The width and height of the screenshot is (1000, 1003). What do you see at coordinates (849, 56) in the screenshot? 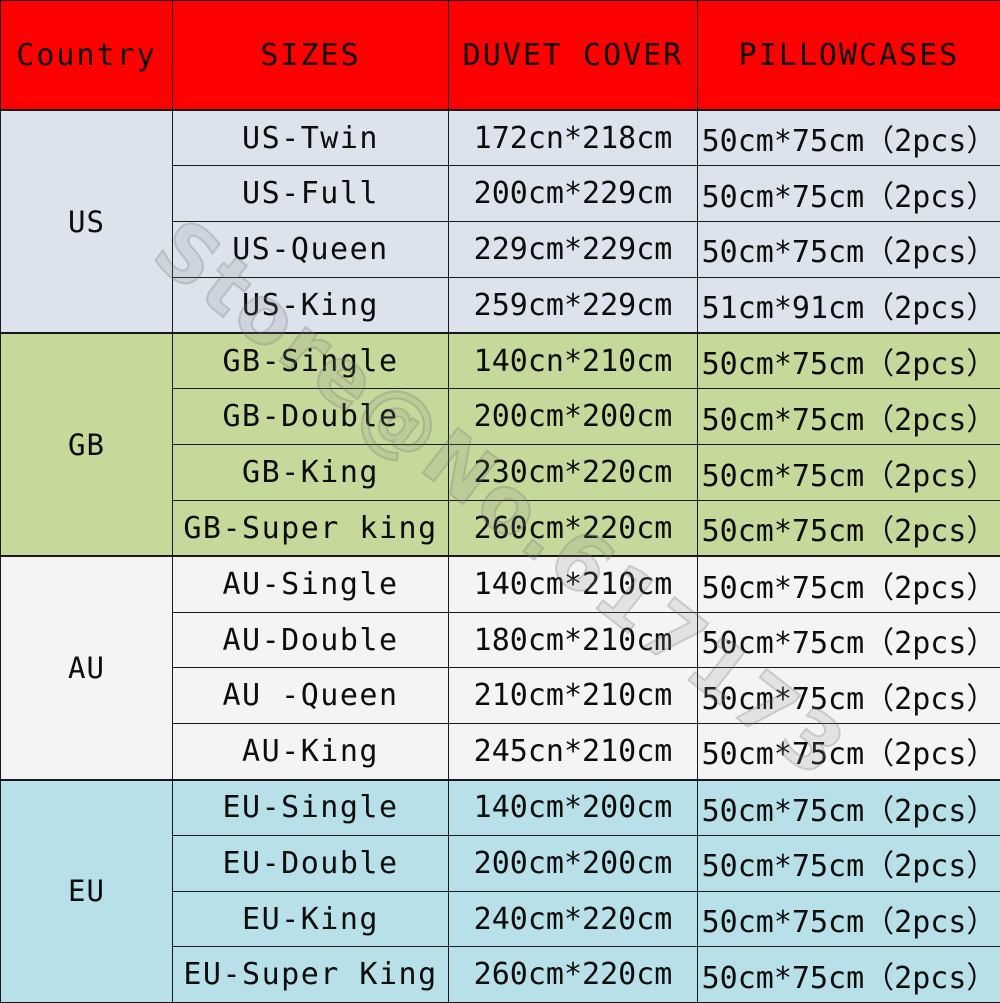
I see `column-header-pillowcases: PILLOWCASES` at bounding box center [849, 56].